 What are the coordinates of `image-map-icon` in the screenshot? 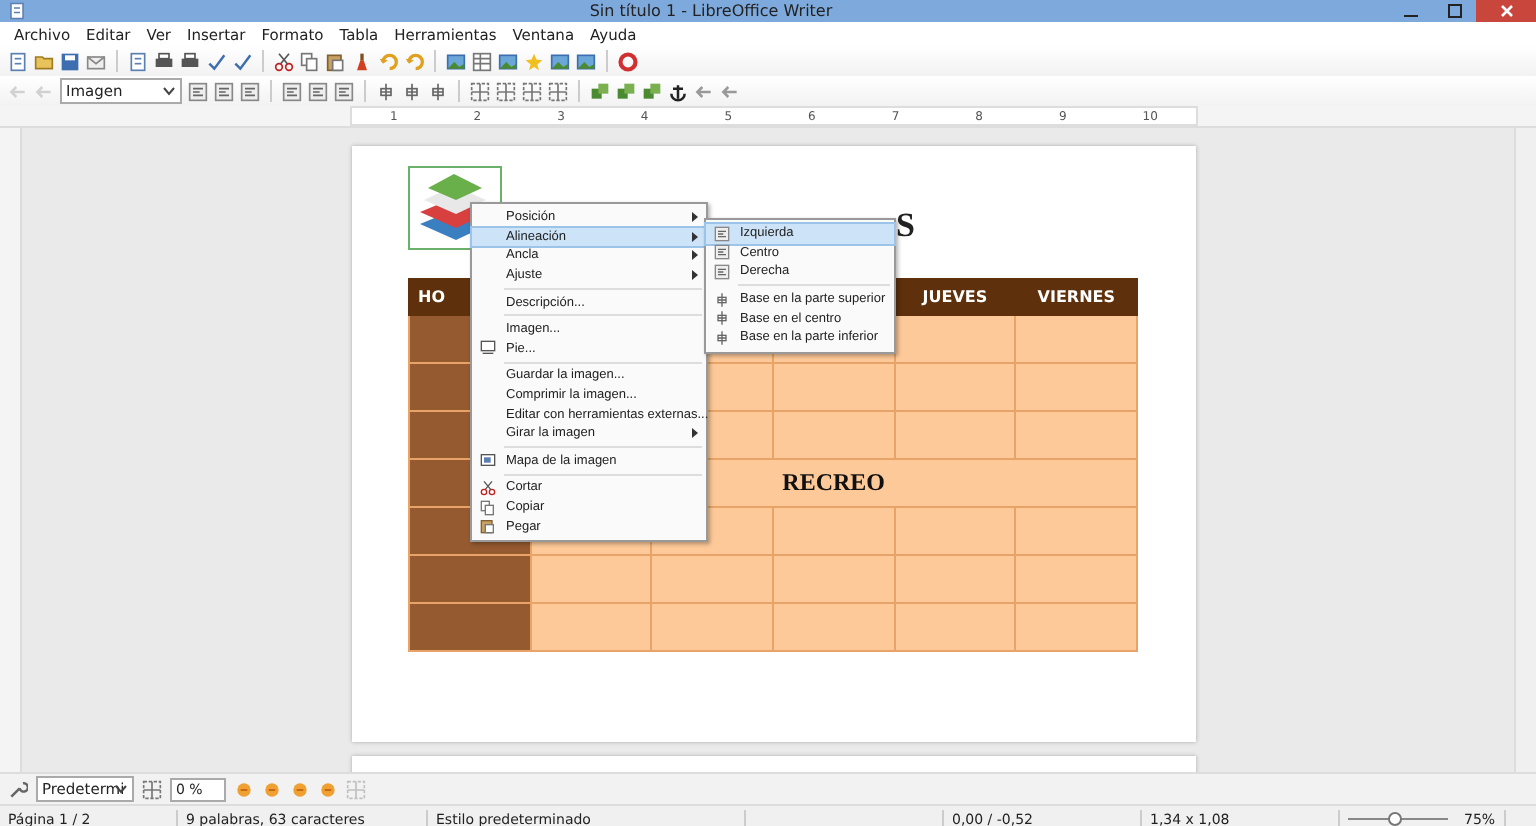 It's located at (488, 460).